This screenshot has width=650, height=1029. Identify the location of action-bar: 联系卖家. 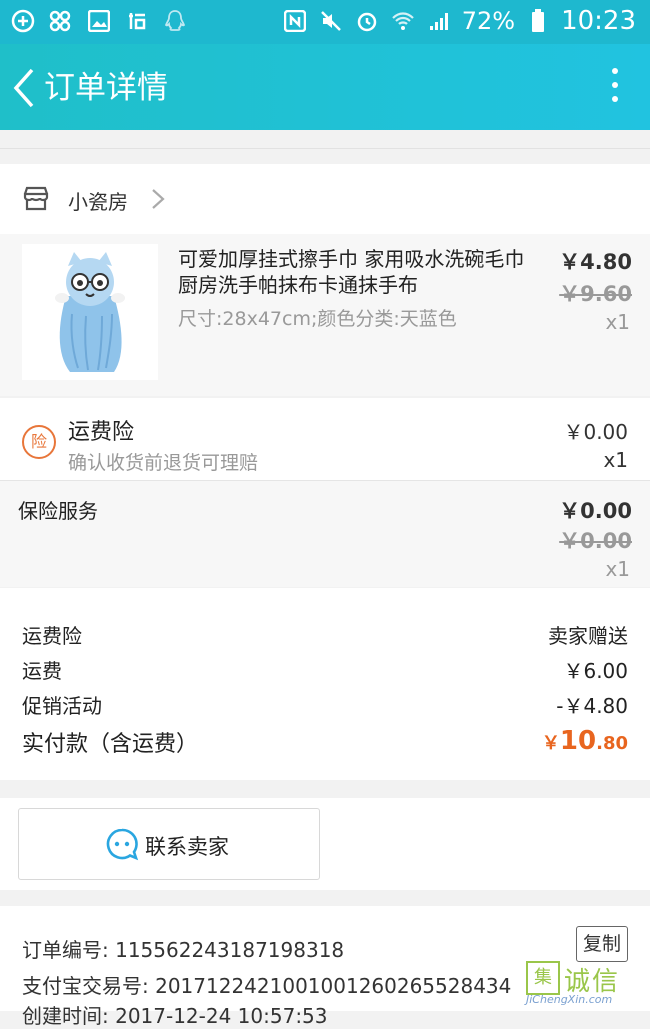
(325, 844).